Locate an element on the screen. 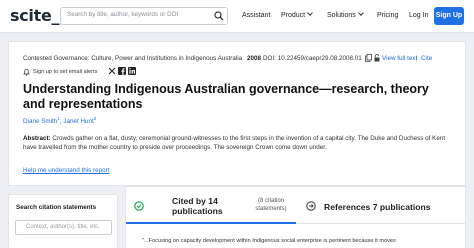 The height and width of the screenshot is (248, 474). author-link: Diane Smith1 is located at coordinates (41, 121).